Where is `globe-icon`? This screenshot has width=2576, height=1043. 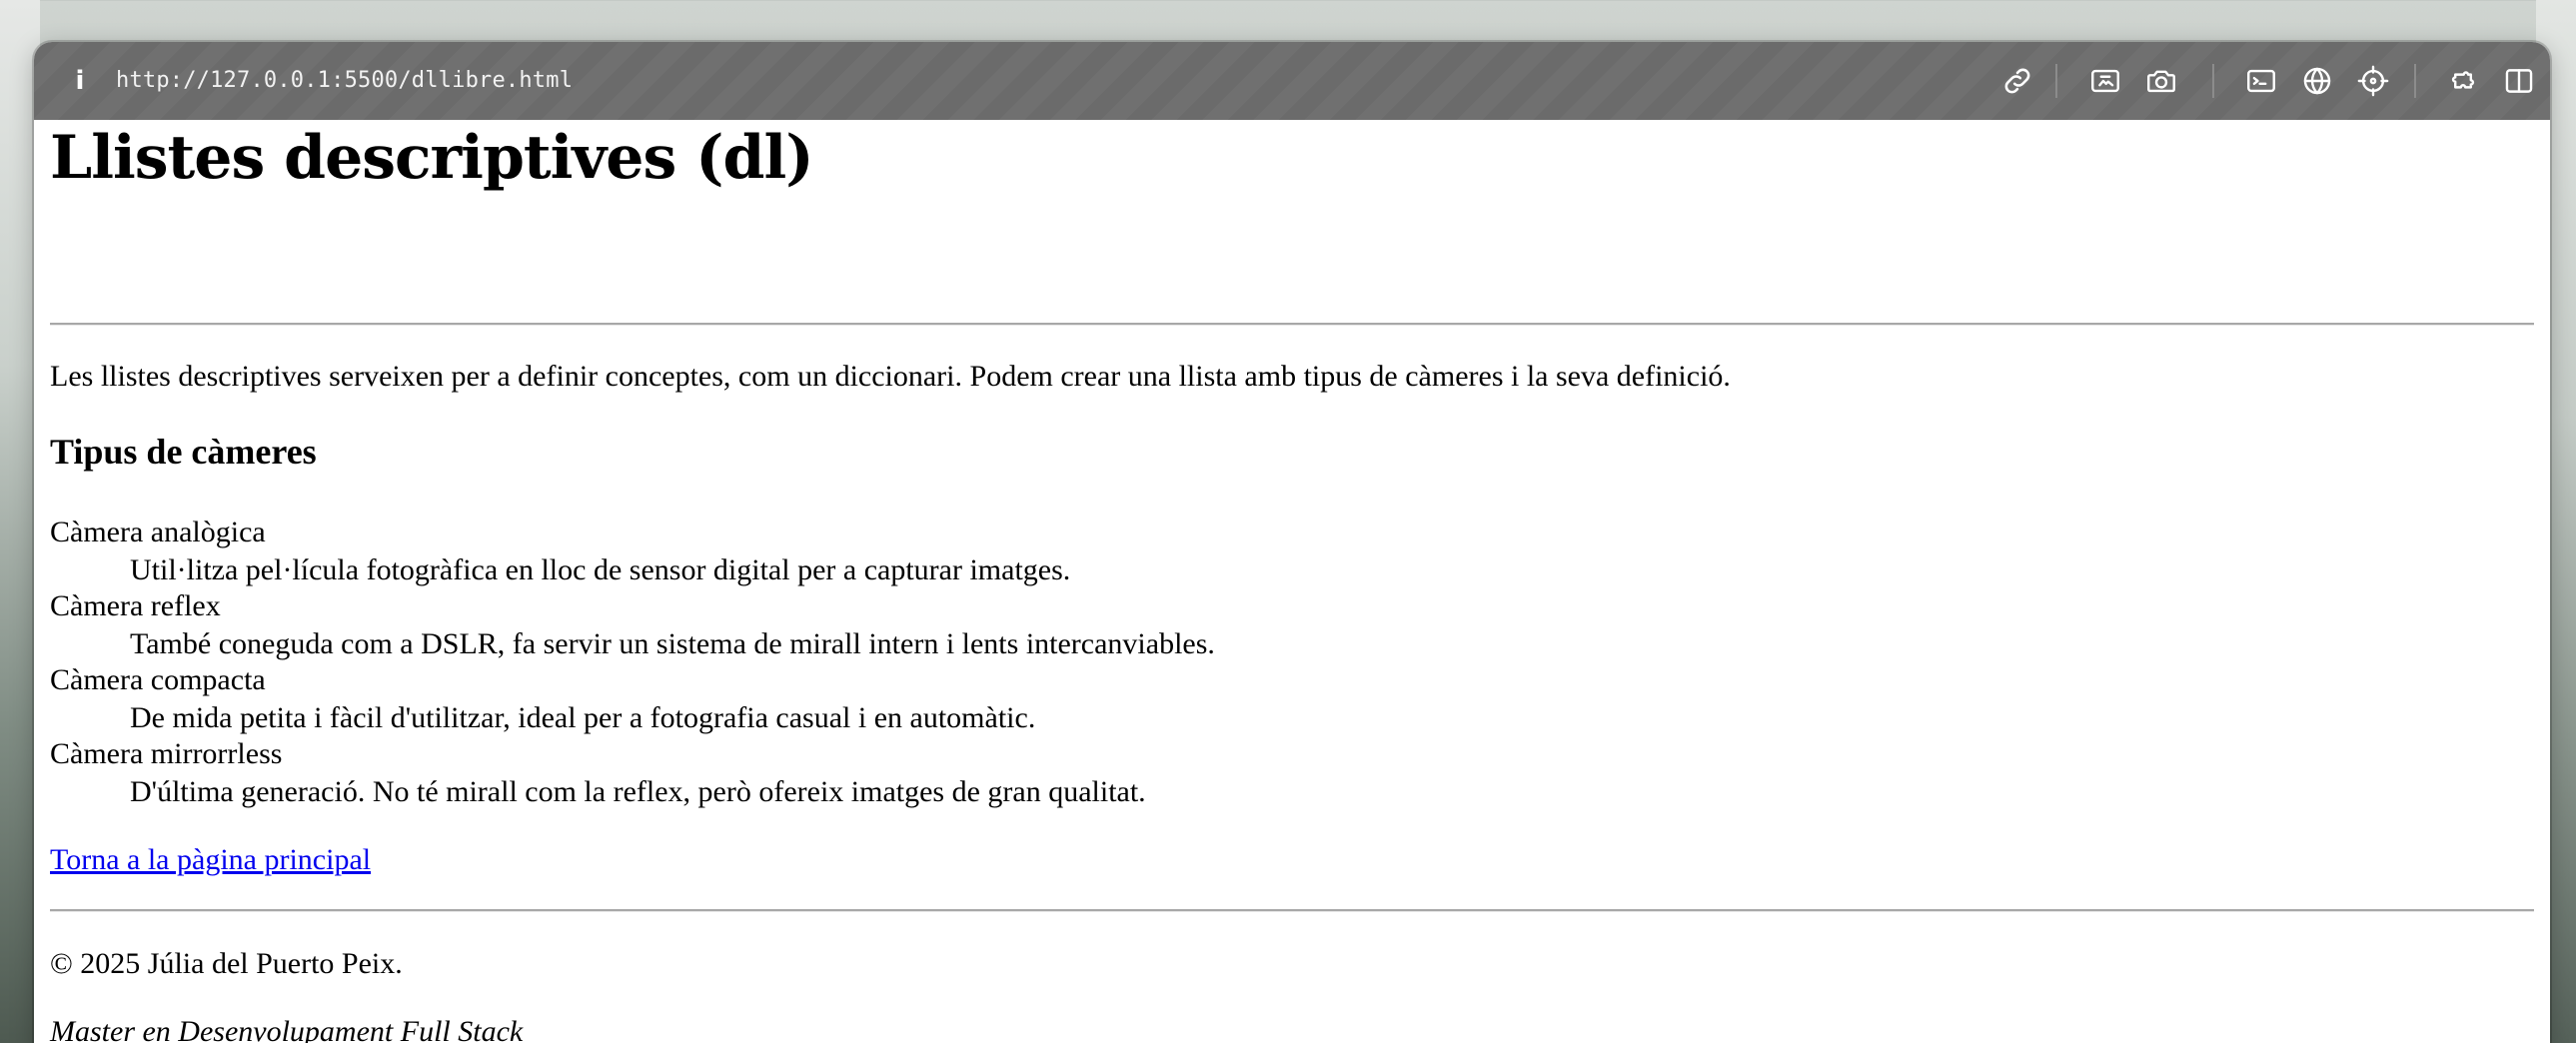
globe-icon is located at coordinates (2317, 81).